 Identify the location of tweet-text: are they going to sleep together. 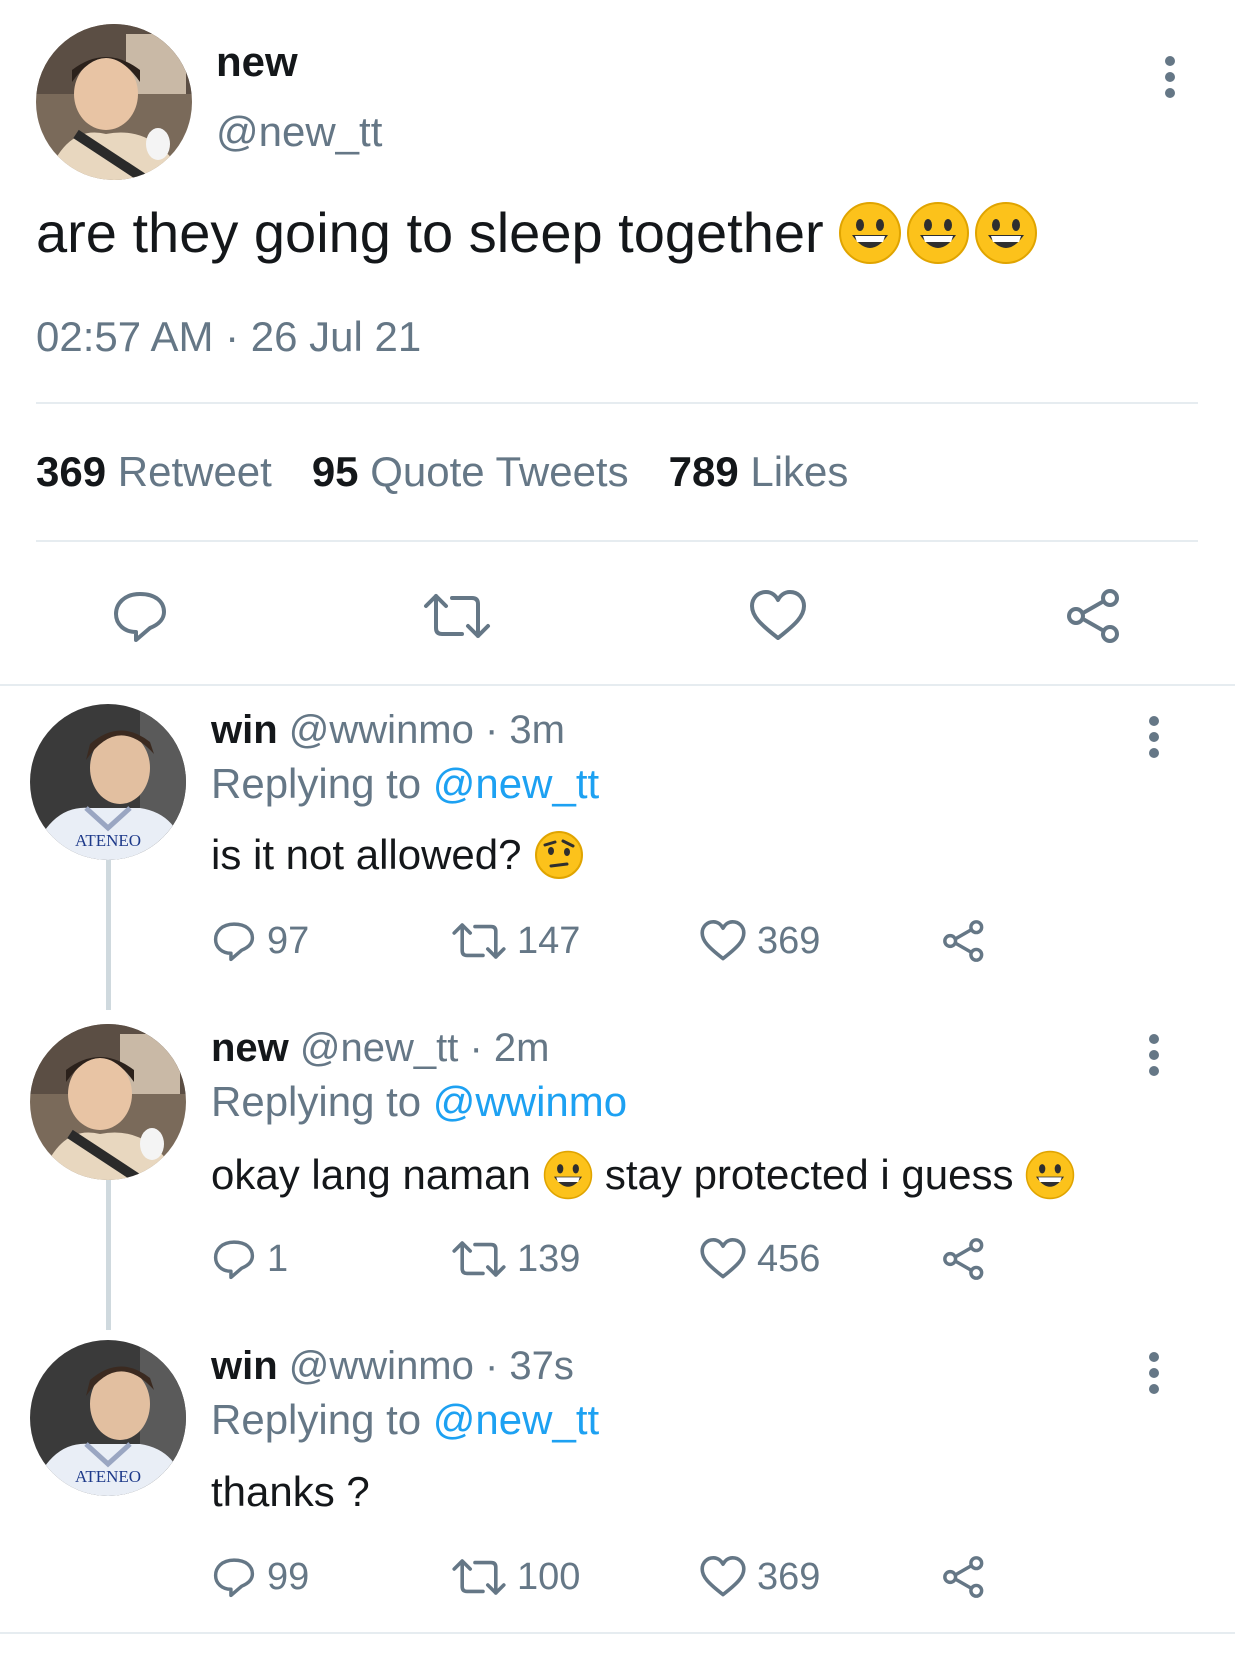
(537, 232).